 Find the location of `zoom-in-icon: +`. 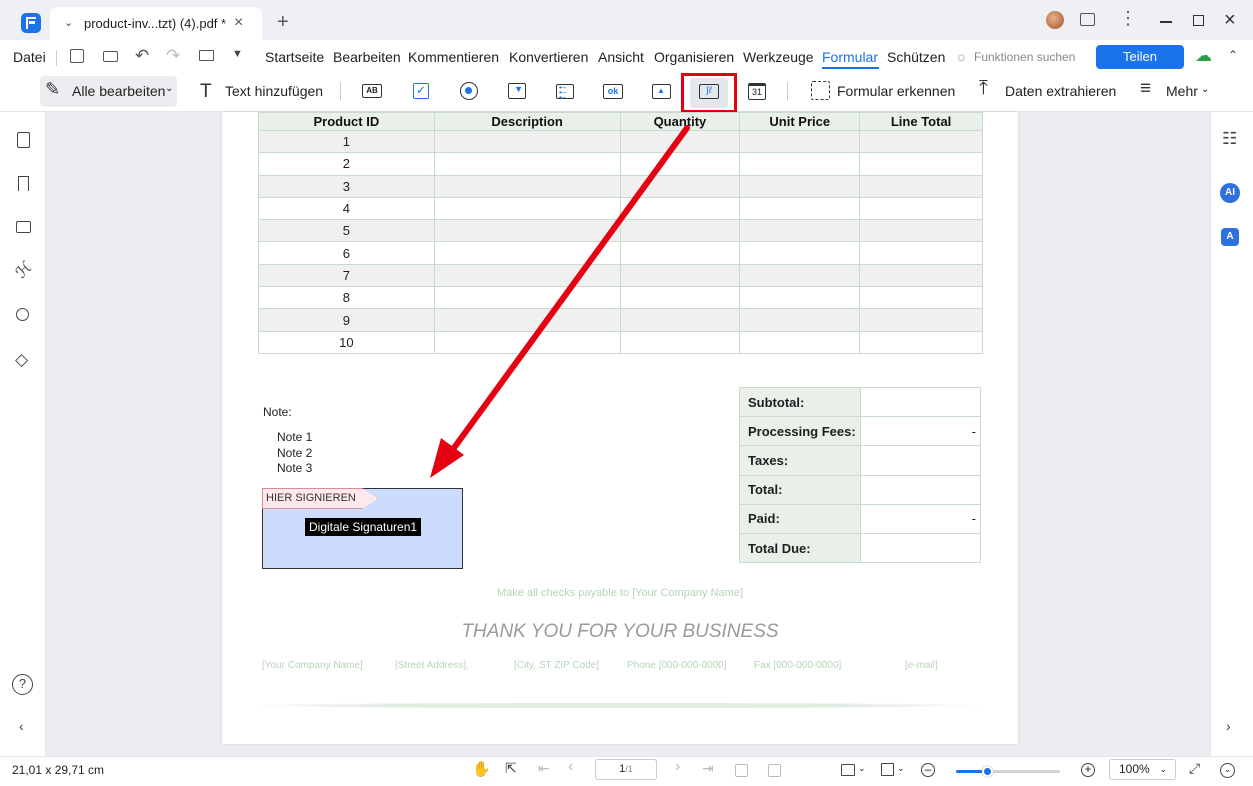

zoom-in-icon: + is located at coordinates (1088, 770).